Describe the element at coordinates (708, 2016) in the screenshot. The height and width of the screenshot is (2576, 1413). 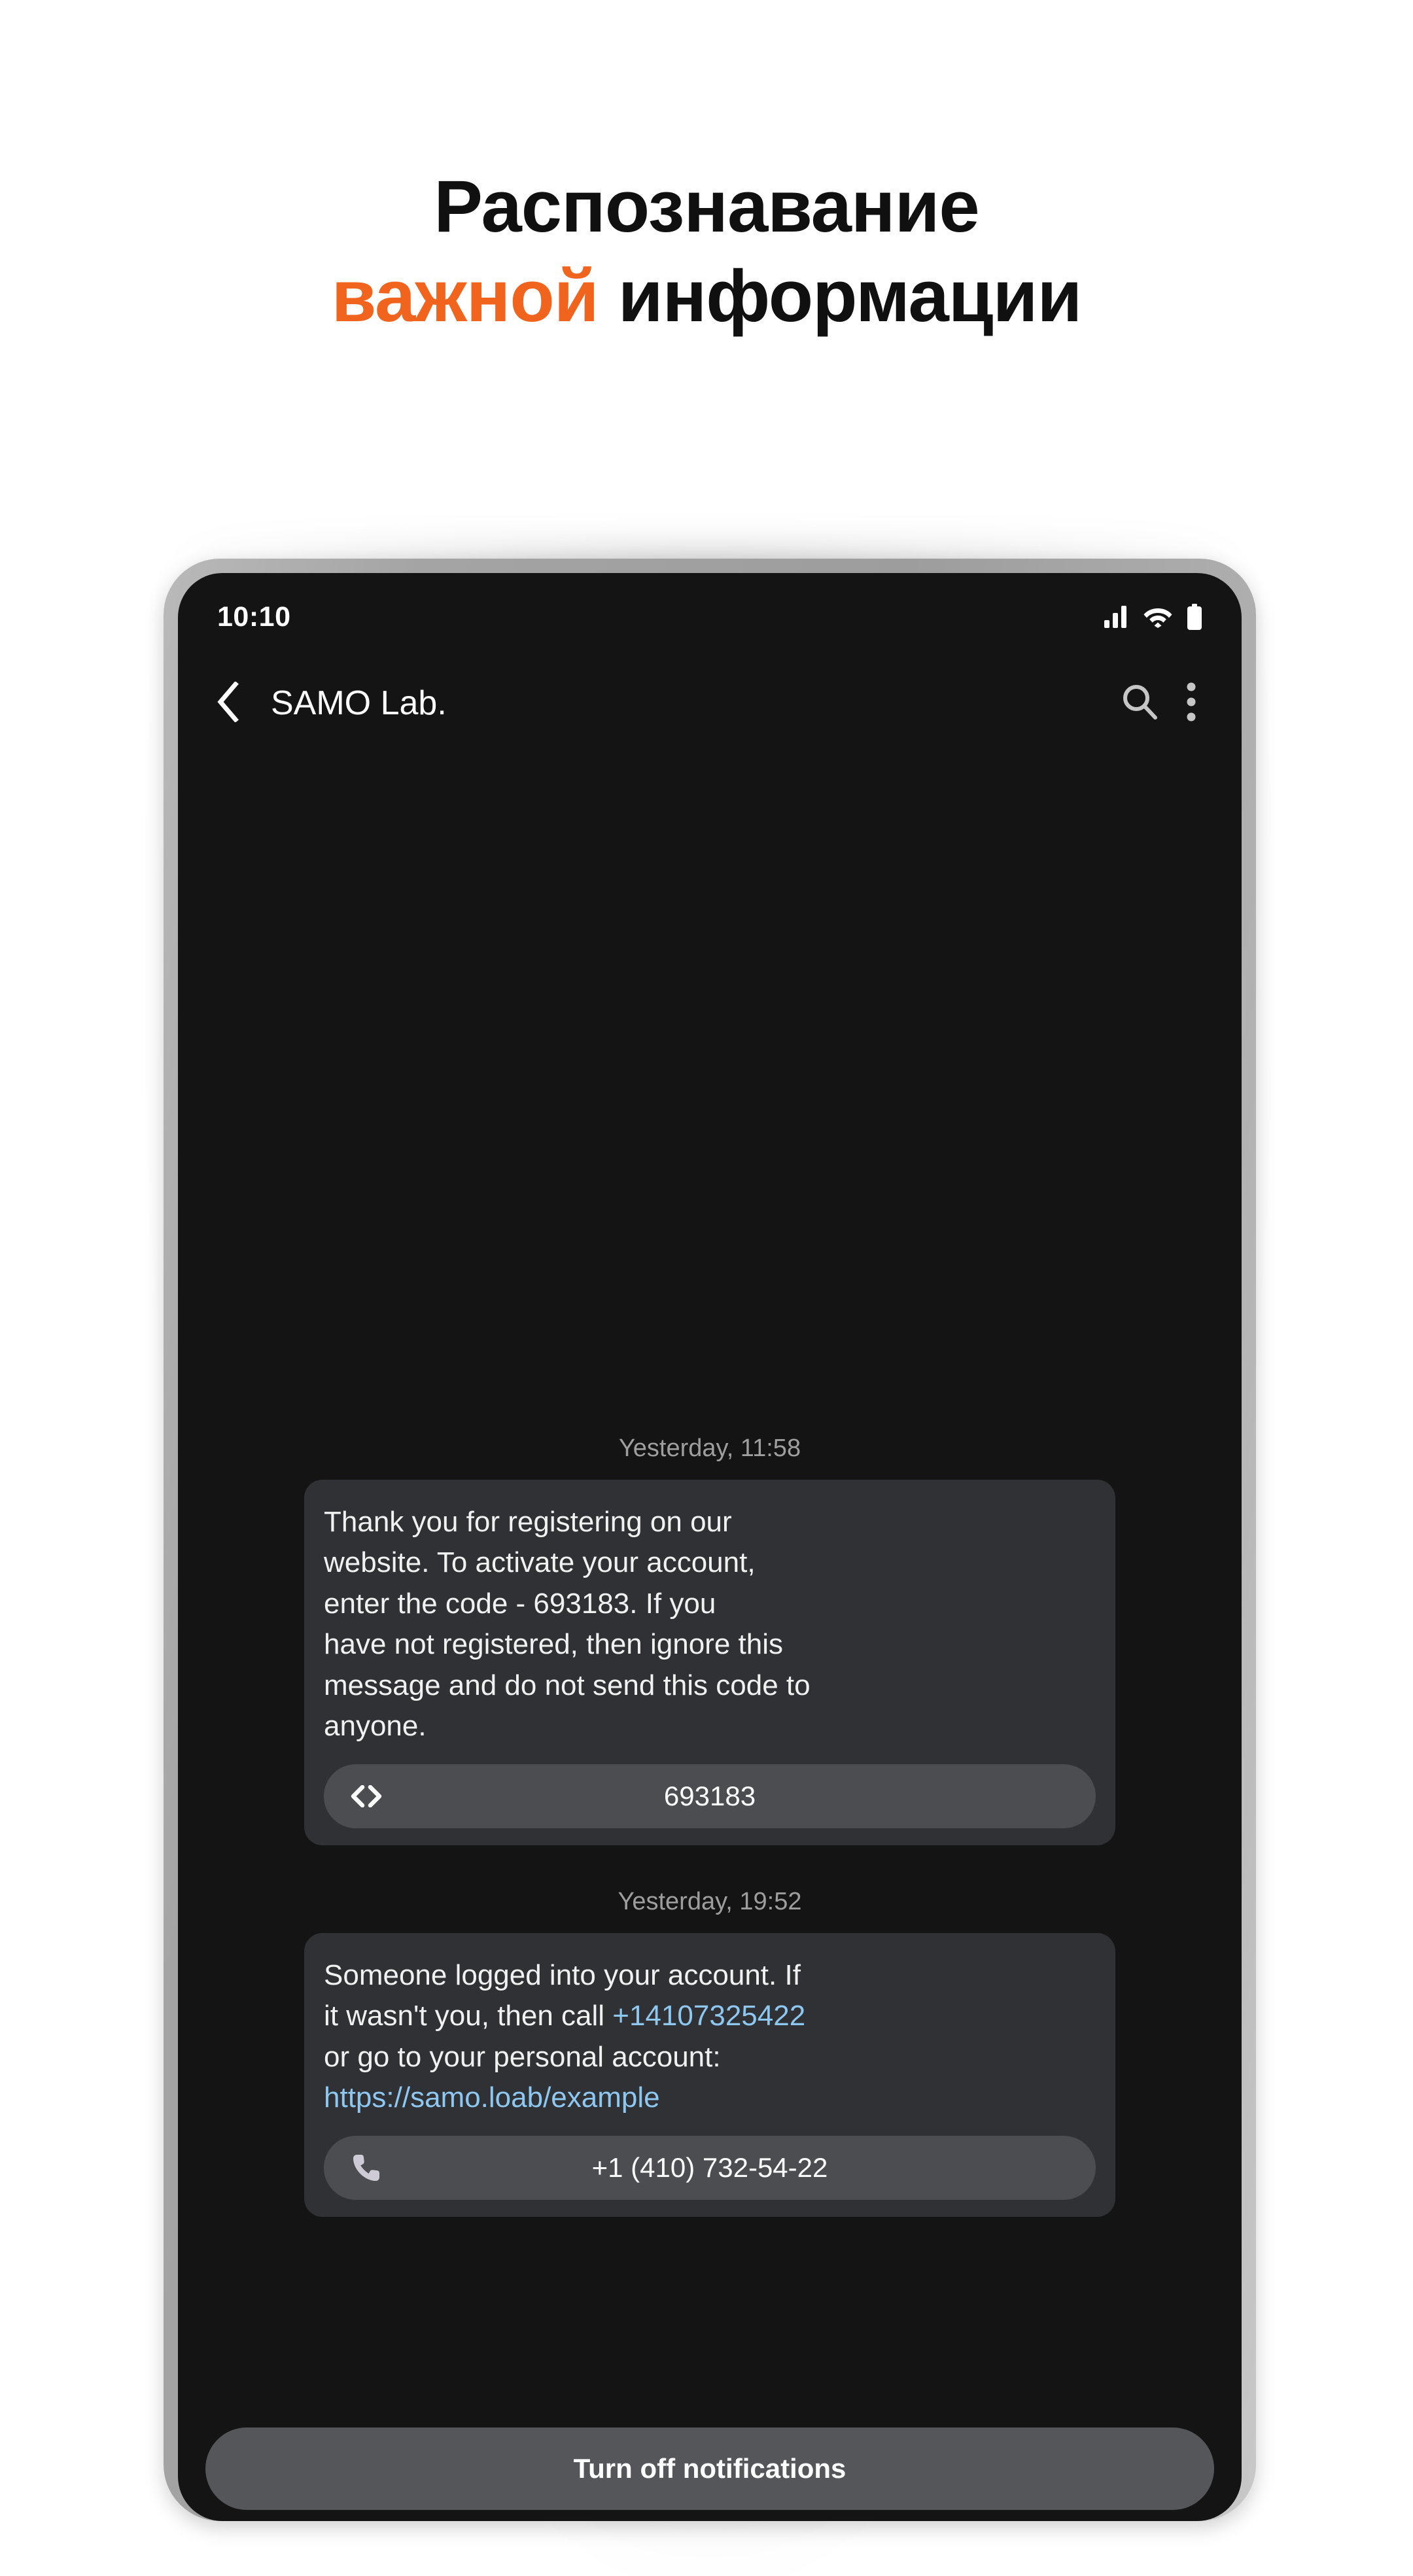
I see `phone-number-link: +14107325422` at that location.